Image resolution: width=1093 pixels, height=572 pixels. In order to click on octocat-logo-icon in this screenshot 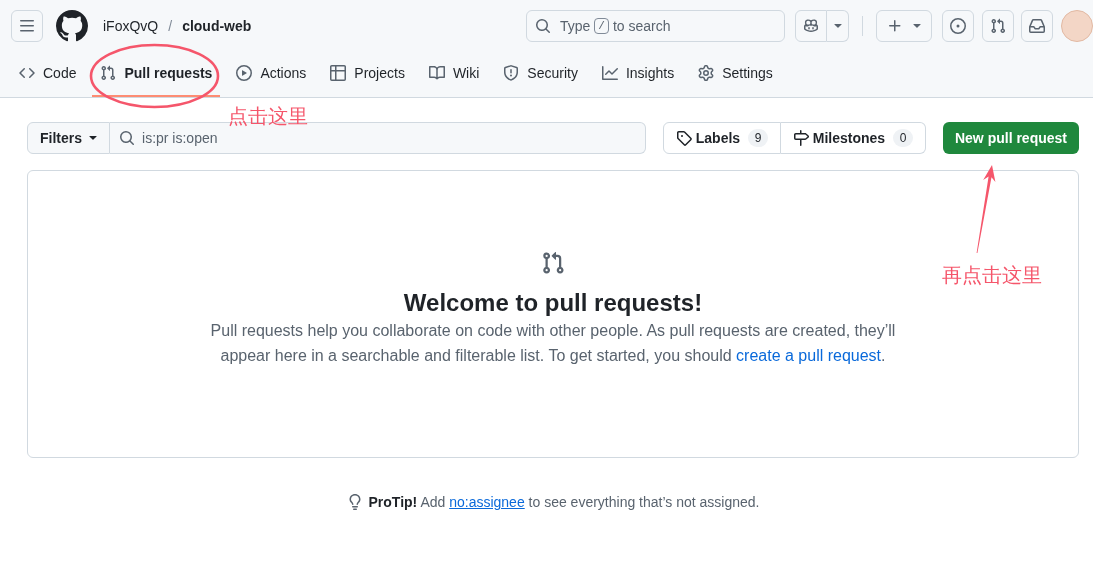, I will do `click(72, 26)`.